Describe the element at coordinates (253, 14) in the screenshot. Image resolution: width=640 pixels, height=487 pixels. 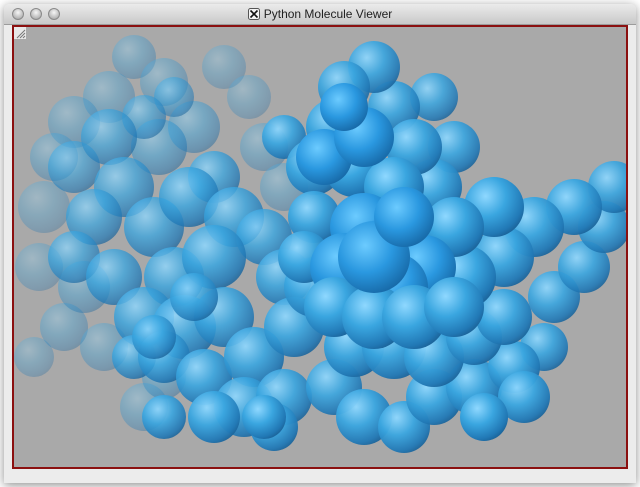
I see `x11-icon` at that location.